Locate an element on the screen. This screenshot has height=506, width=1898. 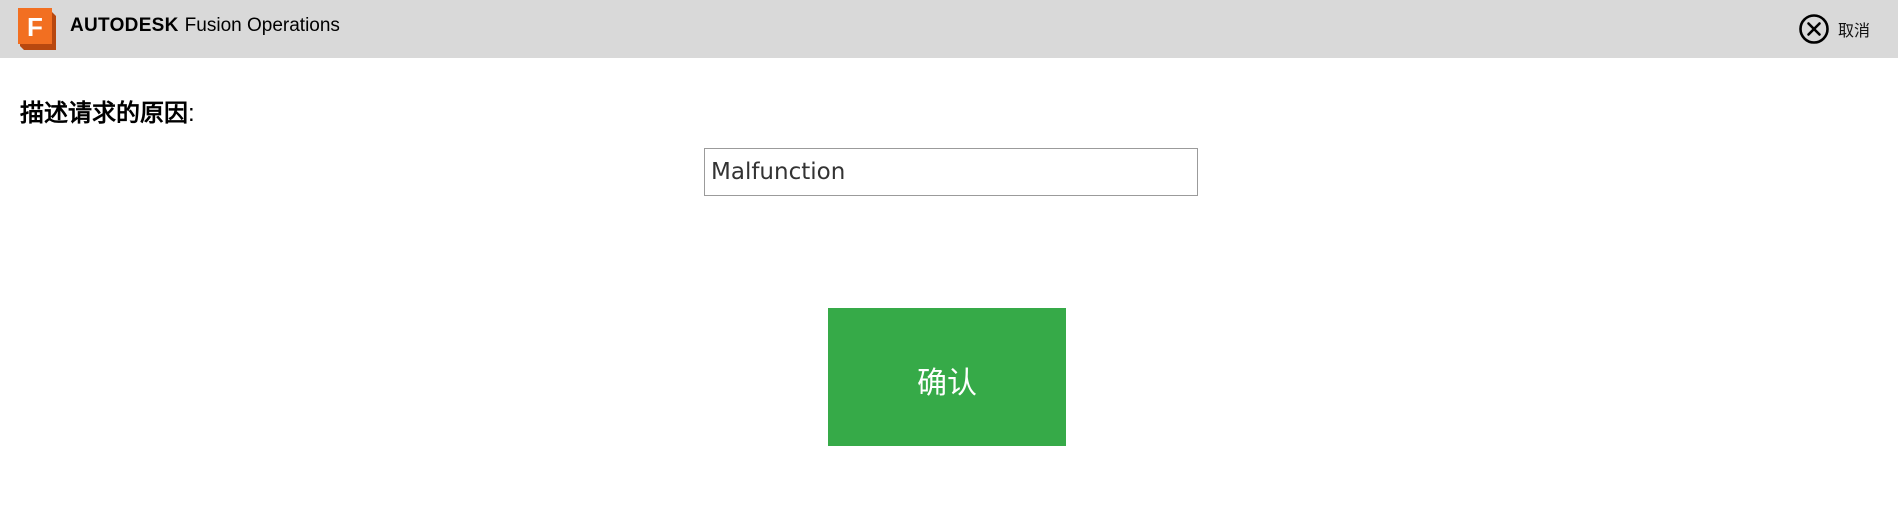
cancel-button: 取消 is located at coordinates (1834, 29).